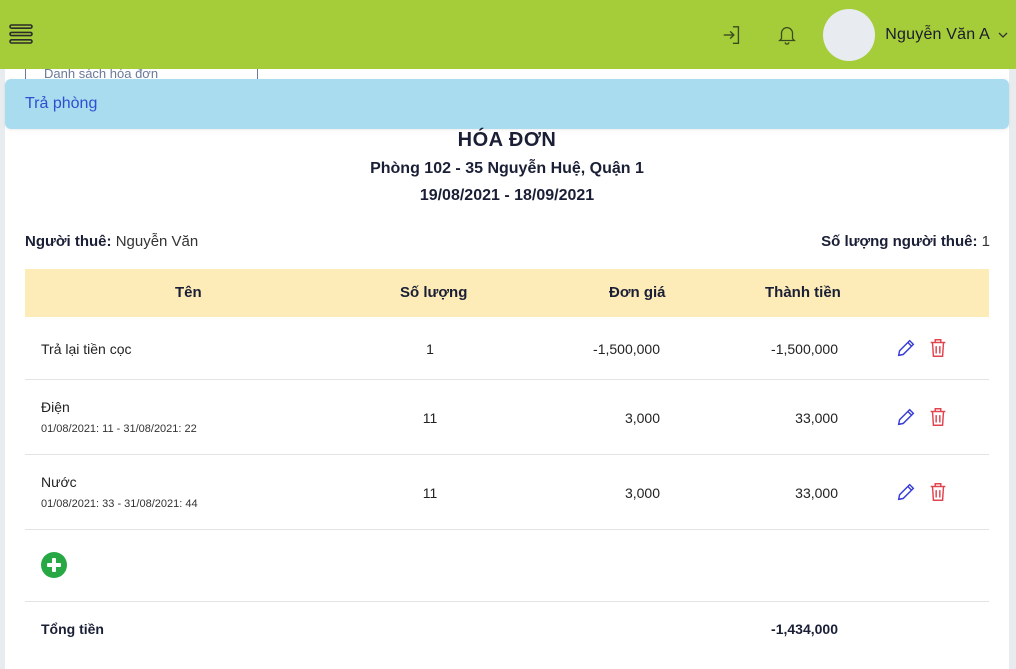 The width and height of the screenshot is (1016, 669). What do you see at coordinates (507, 566) in the screenshot?
I see `add-item-row` at bounding box center [507, 566].